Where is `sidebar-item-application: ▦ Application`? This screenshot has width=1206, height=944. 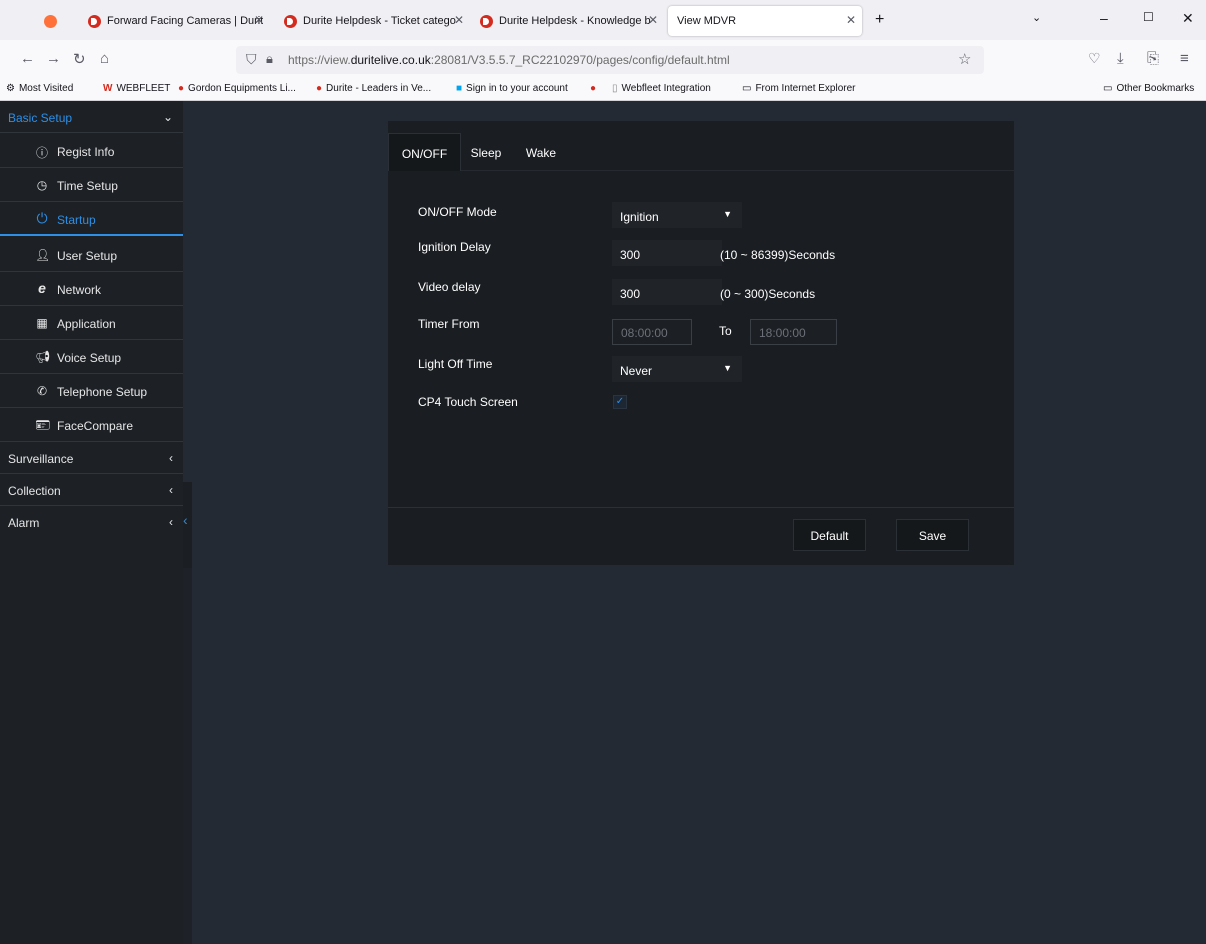 sidebar-item-application: ▦ Application is located at coordinates (91, 323).